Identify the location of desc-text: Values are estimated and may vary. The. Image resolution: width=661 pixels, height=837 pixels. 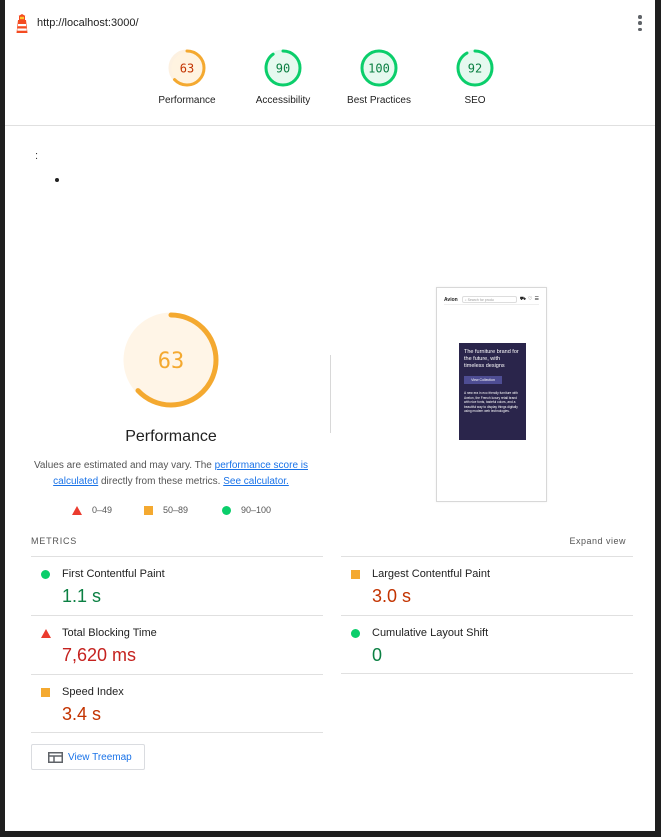
(124, 465).